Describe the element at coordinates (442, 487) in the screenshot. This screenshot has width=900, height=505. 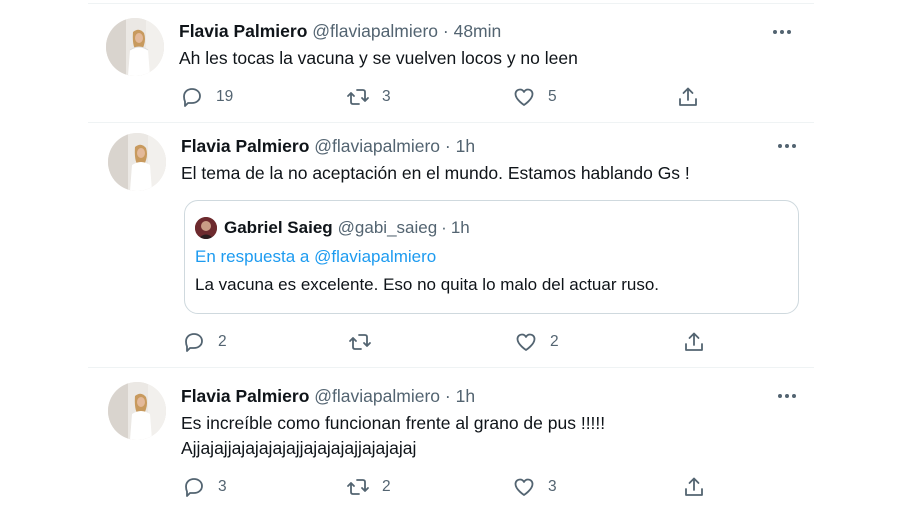
I see `action-bar: 3 2 3` at that location.